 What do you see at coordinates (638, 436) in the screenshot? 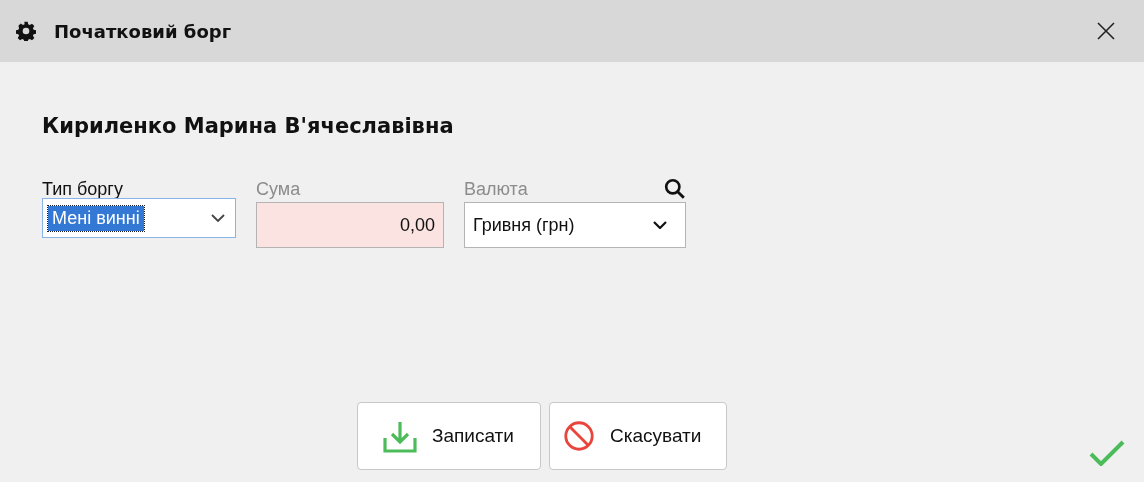
I see `cancel-button: Скасувати` at bounding box center [638, 436].